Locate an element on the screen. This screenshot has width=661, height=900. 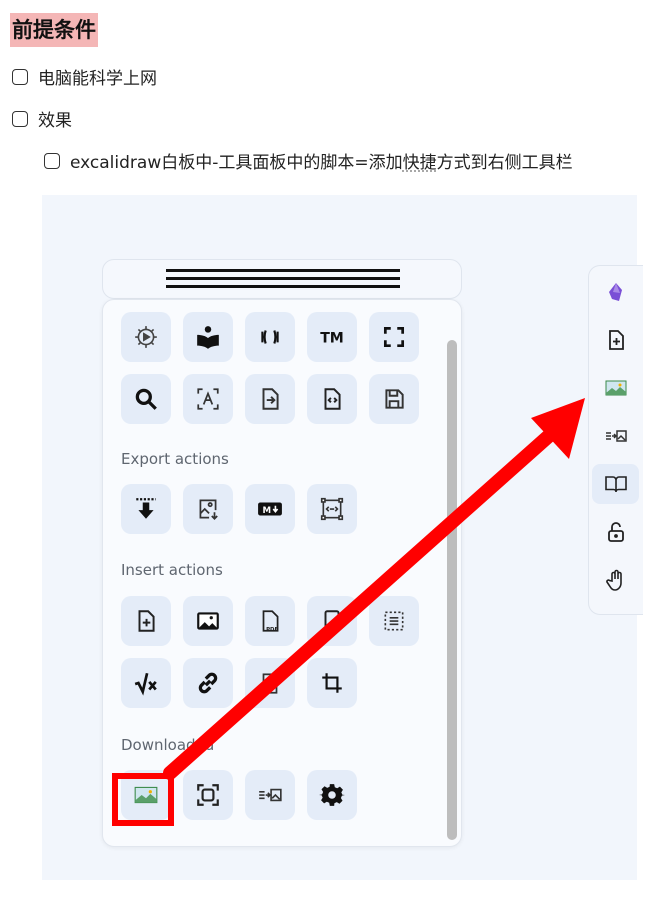
page-heading: 前提条件 is located at coordinates (54, 30).